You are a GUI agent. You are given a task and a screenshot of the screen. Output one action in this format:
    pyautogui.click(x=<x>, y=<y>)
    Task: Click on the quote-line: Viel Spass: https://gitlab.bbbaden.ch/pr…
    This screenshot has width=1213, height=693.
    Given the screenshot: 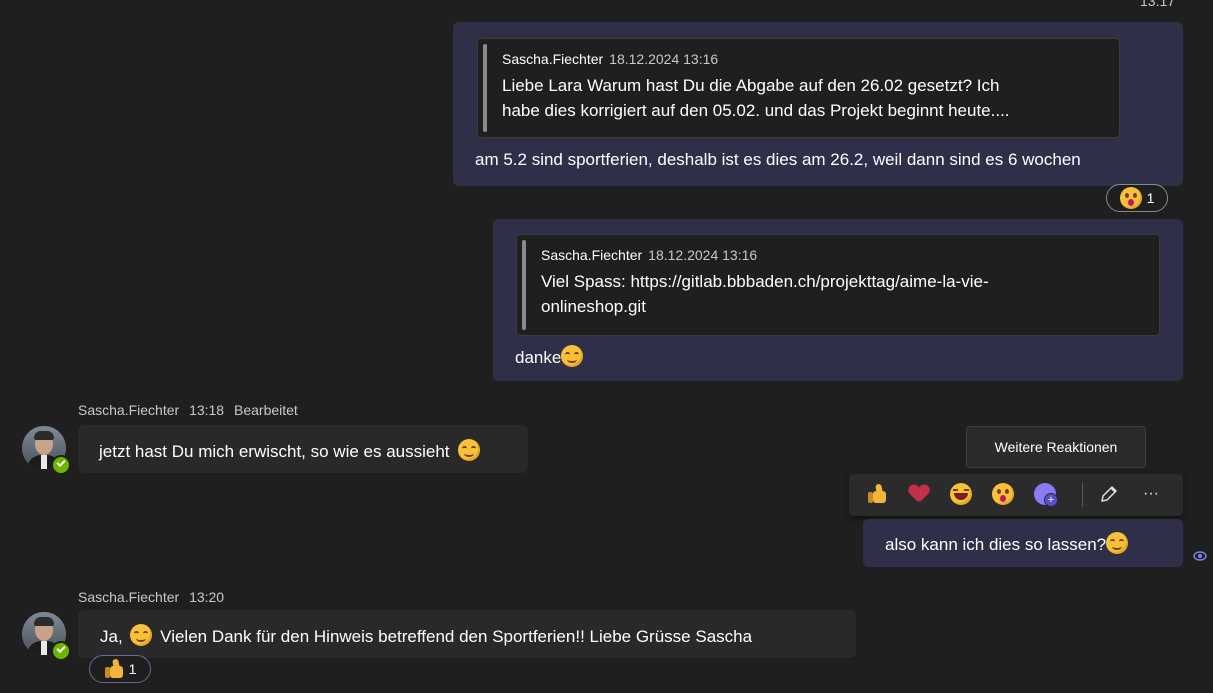 What is the action you would take?
    pyautogui.click(x=765, y=281)
    